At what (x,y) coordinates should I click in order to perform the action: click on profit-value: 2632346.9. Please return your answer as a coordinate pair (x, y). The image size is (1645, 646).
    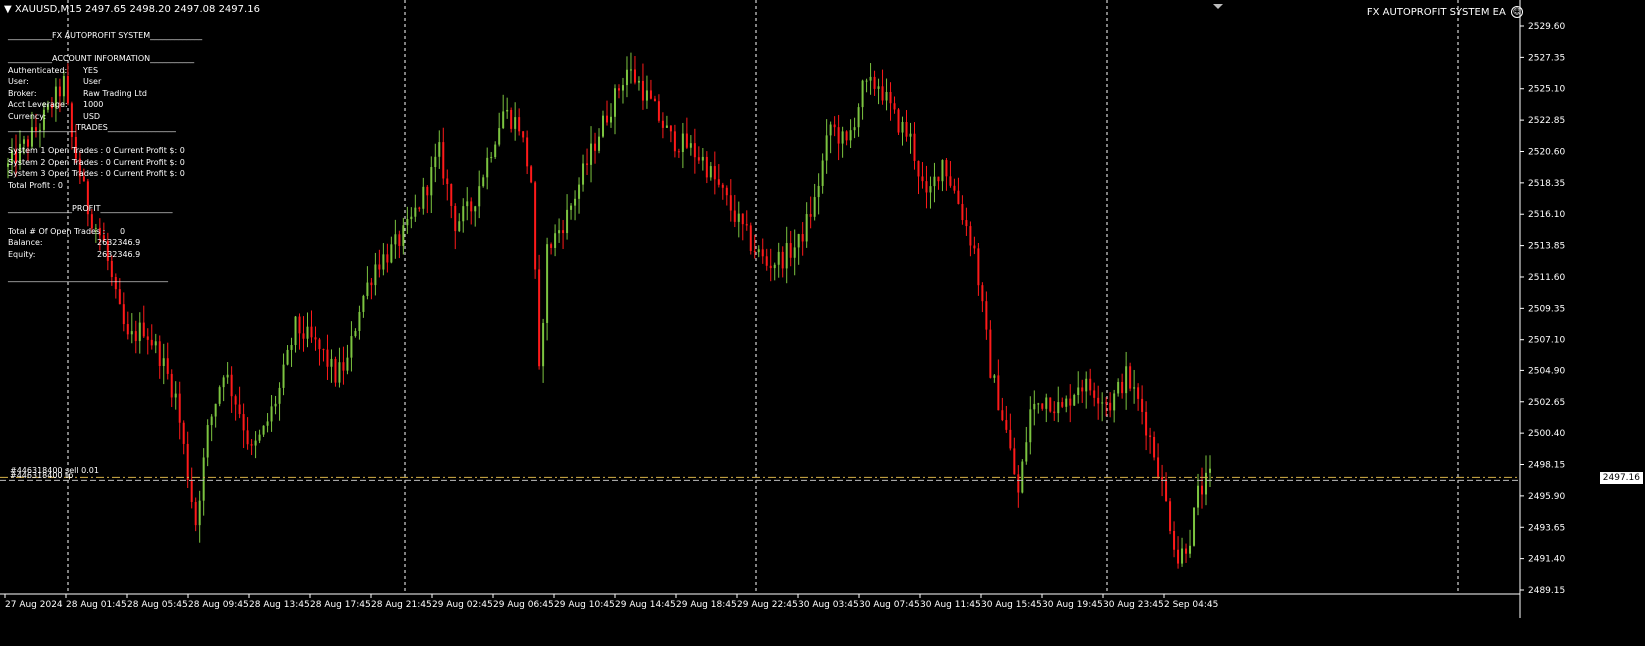
    Looking at the image, I should click on (119, 242).